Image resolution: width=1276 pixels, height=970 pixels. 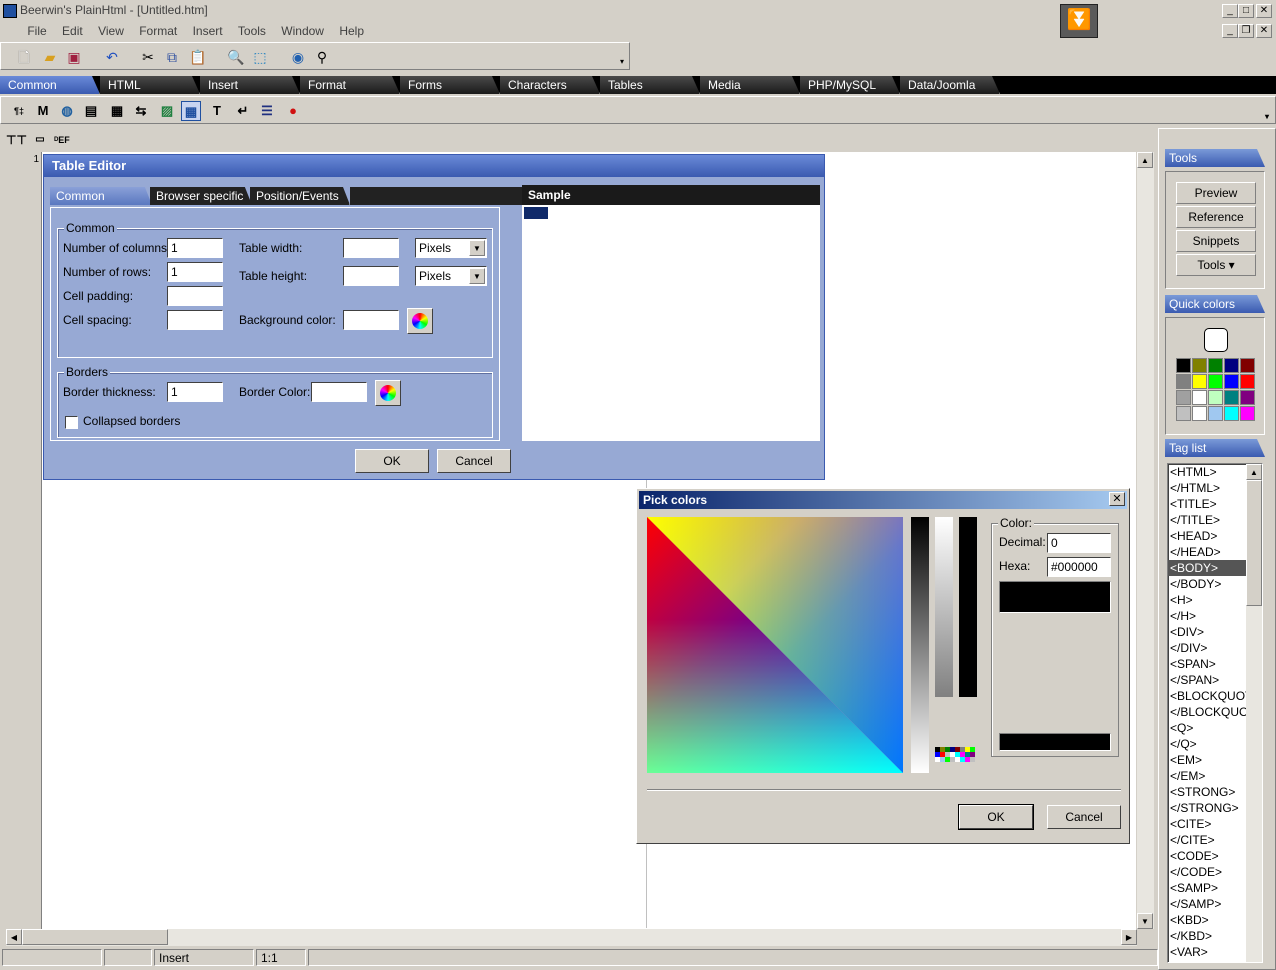 What do you see at coordinates (1207, 808) in the screenshot?
I see `tag-list-item: </STRONG>` at bounding box center [1207, 808].